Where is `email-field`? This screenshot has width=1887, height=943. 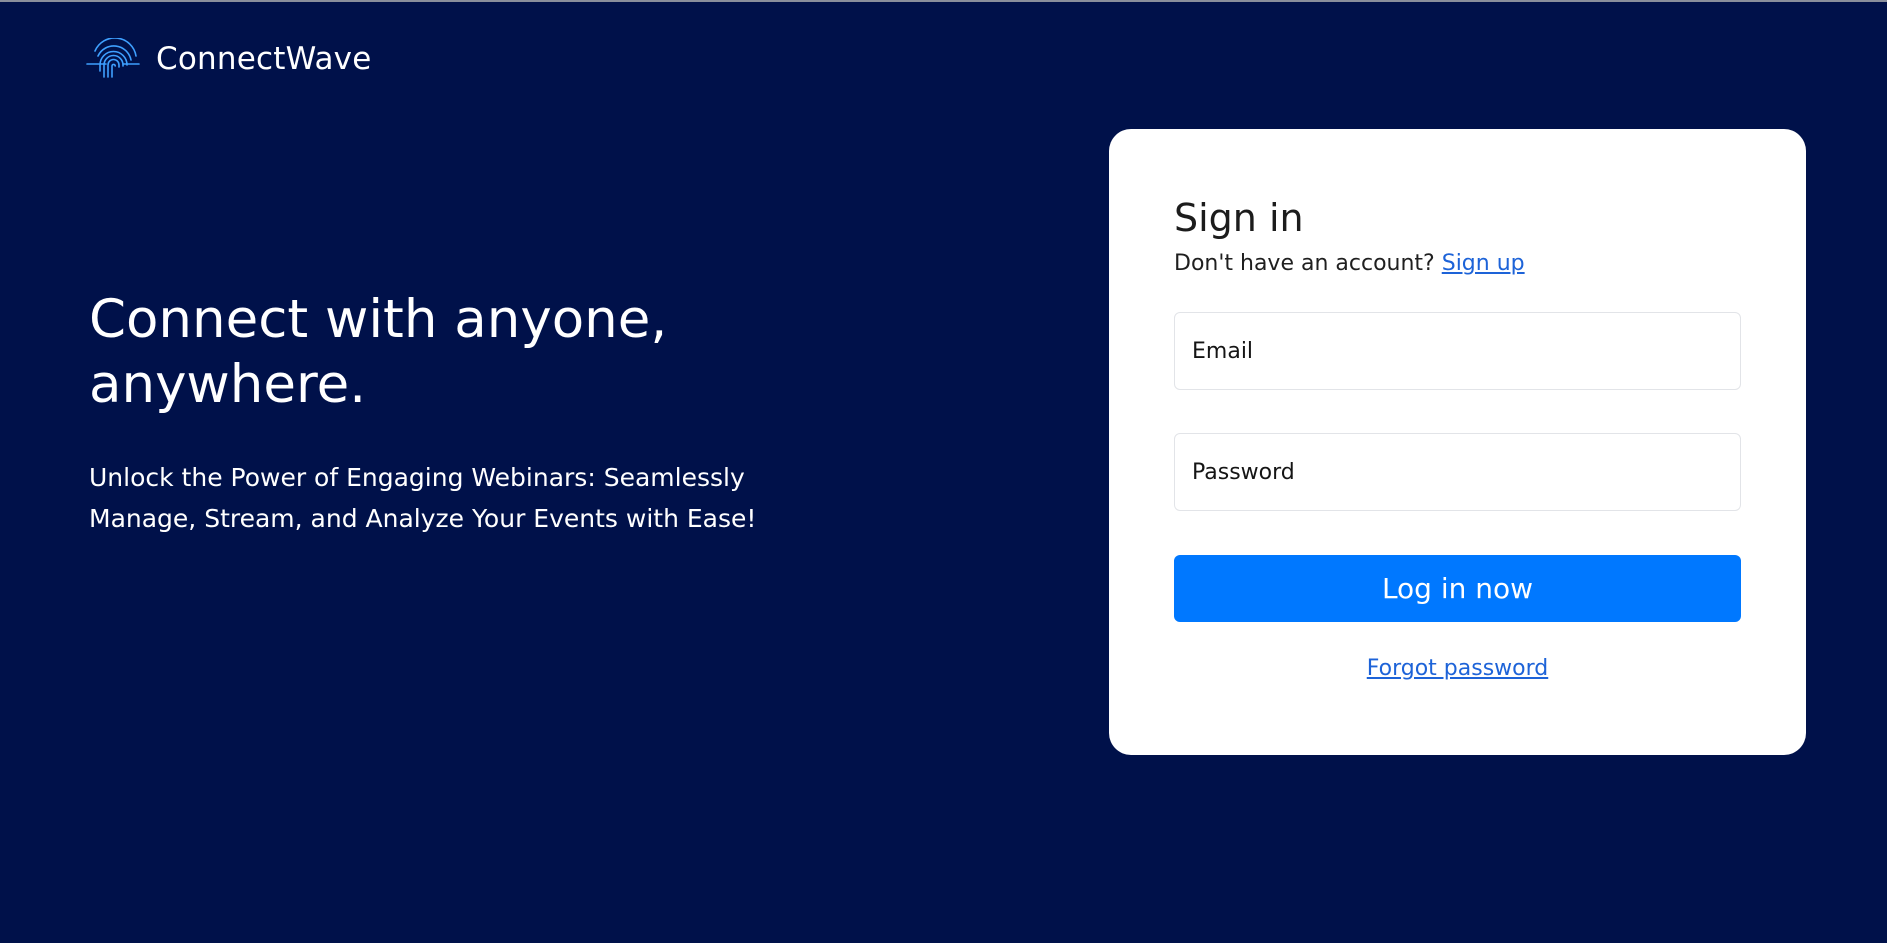 email-field is located at coordinates (1457, 351).